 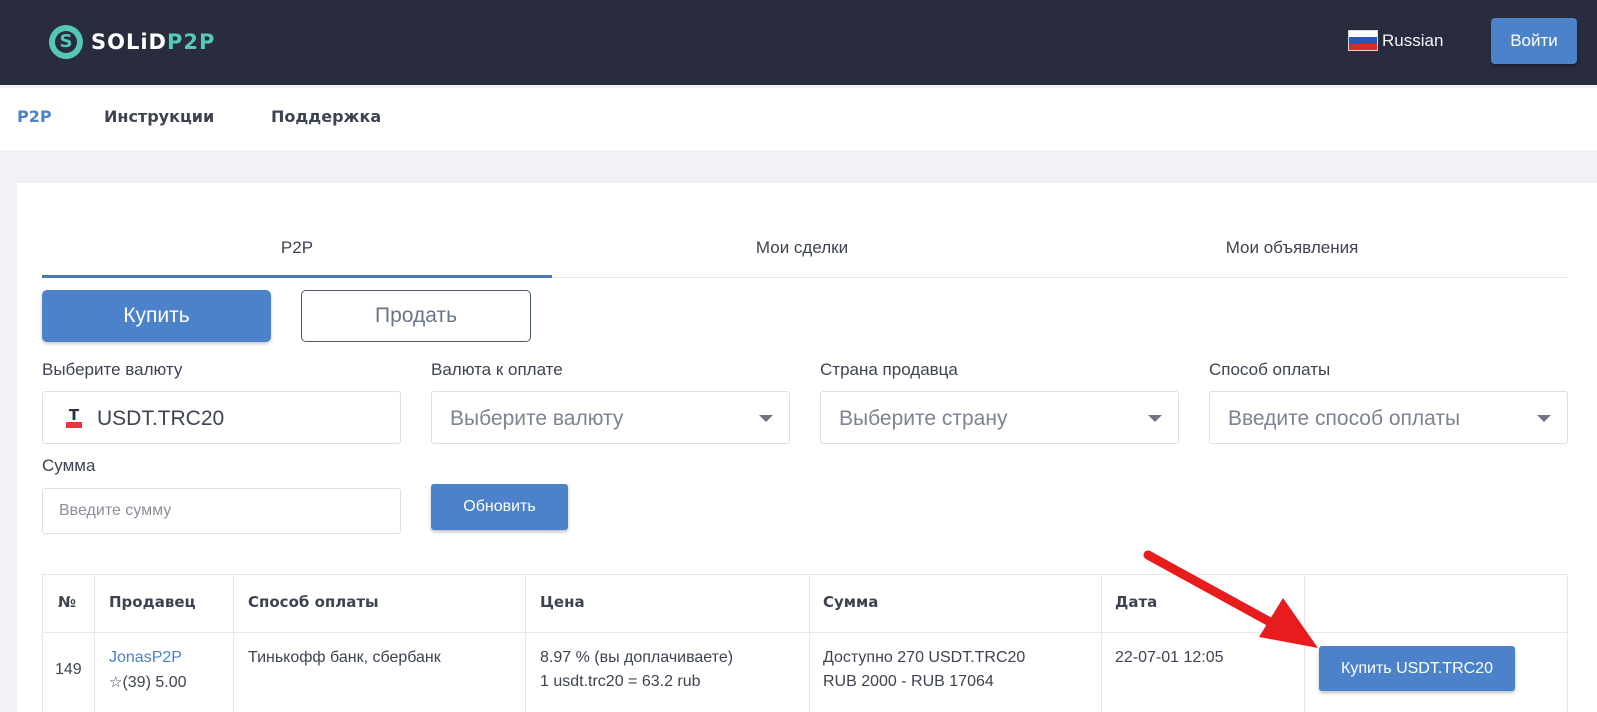 I want to click on tab-my-deals: Мои сделки, so click(x=802, y=255).